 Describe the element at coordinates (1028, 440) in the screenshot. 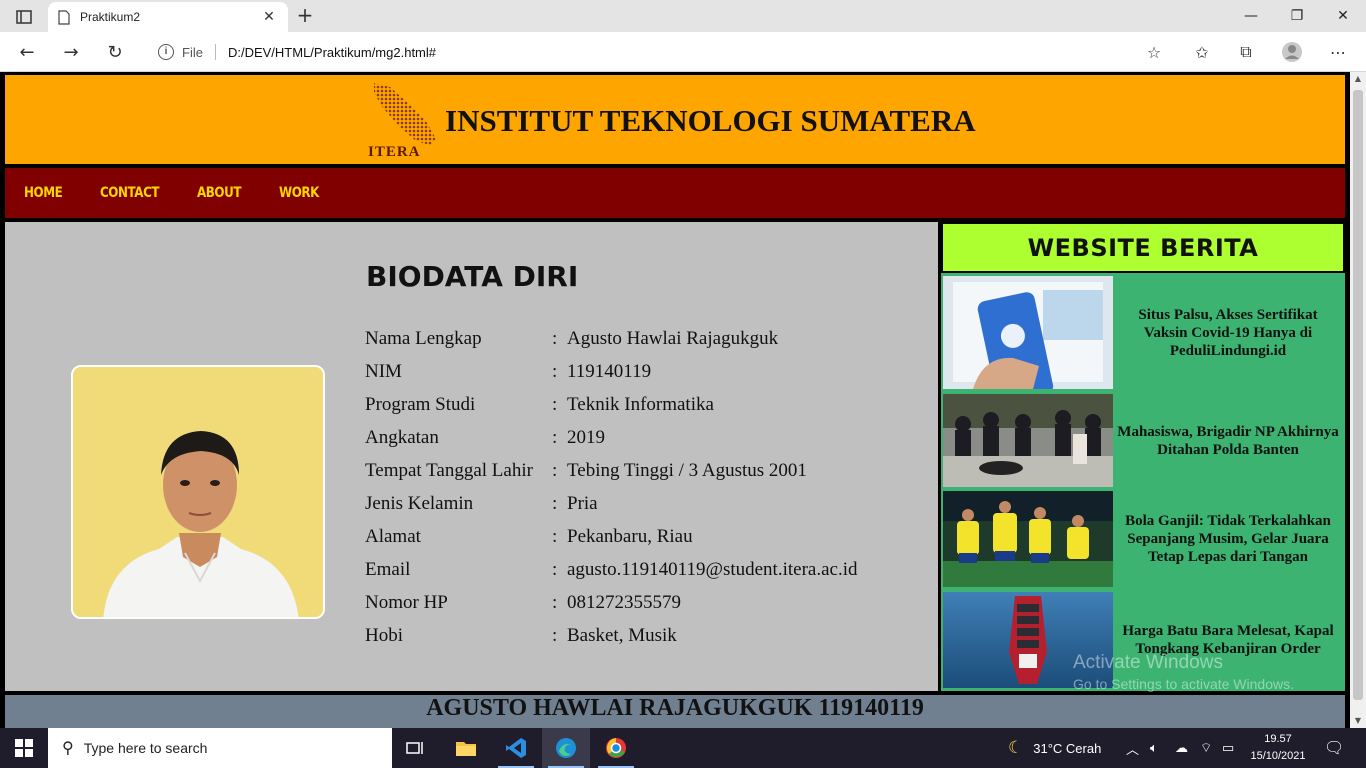

I see `news-image-police-crowd` at that location.